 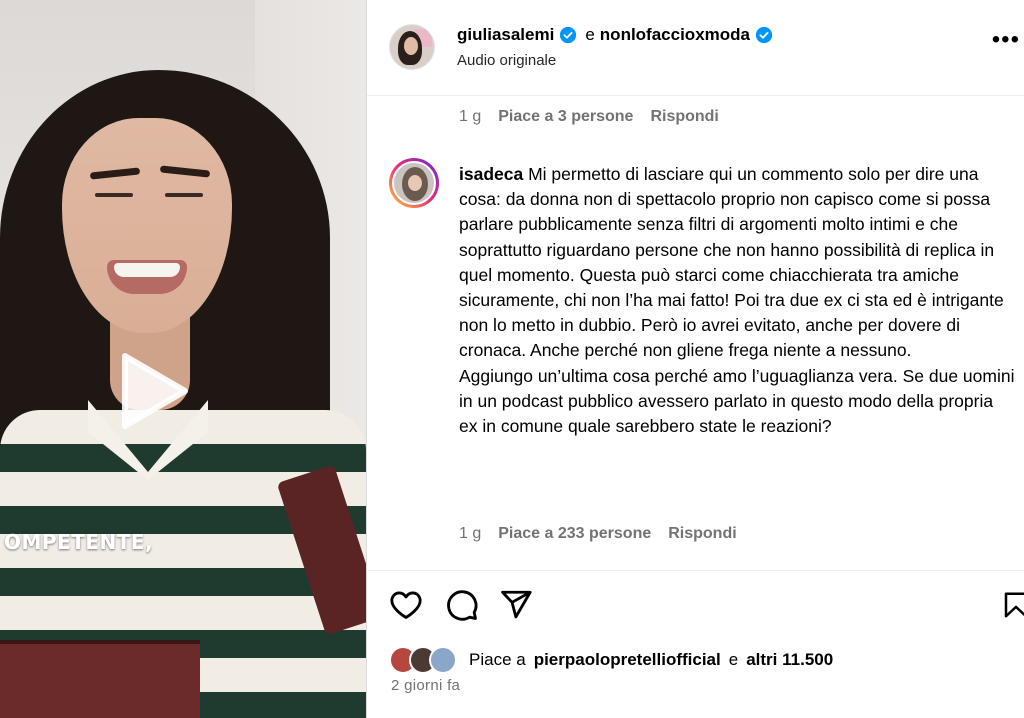 I want to click on post-authors: giuliasalemi e nonlofaccioxmoda, so click(x=615, y=35).